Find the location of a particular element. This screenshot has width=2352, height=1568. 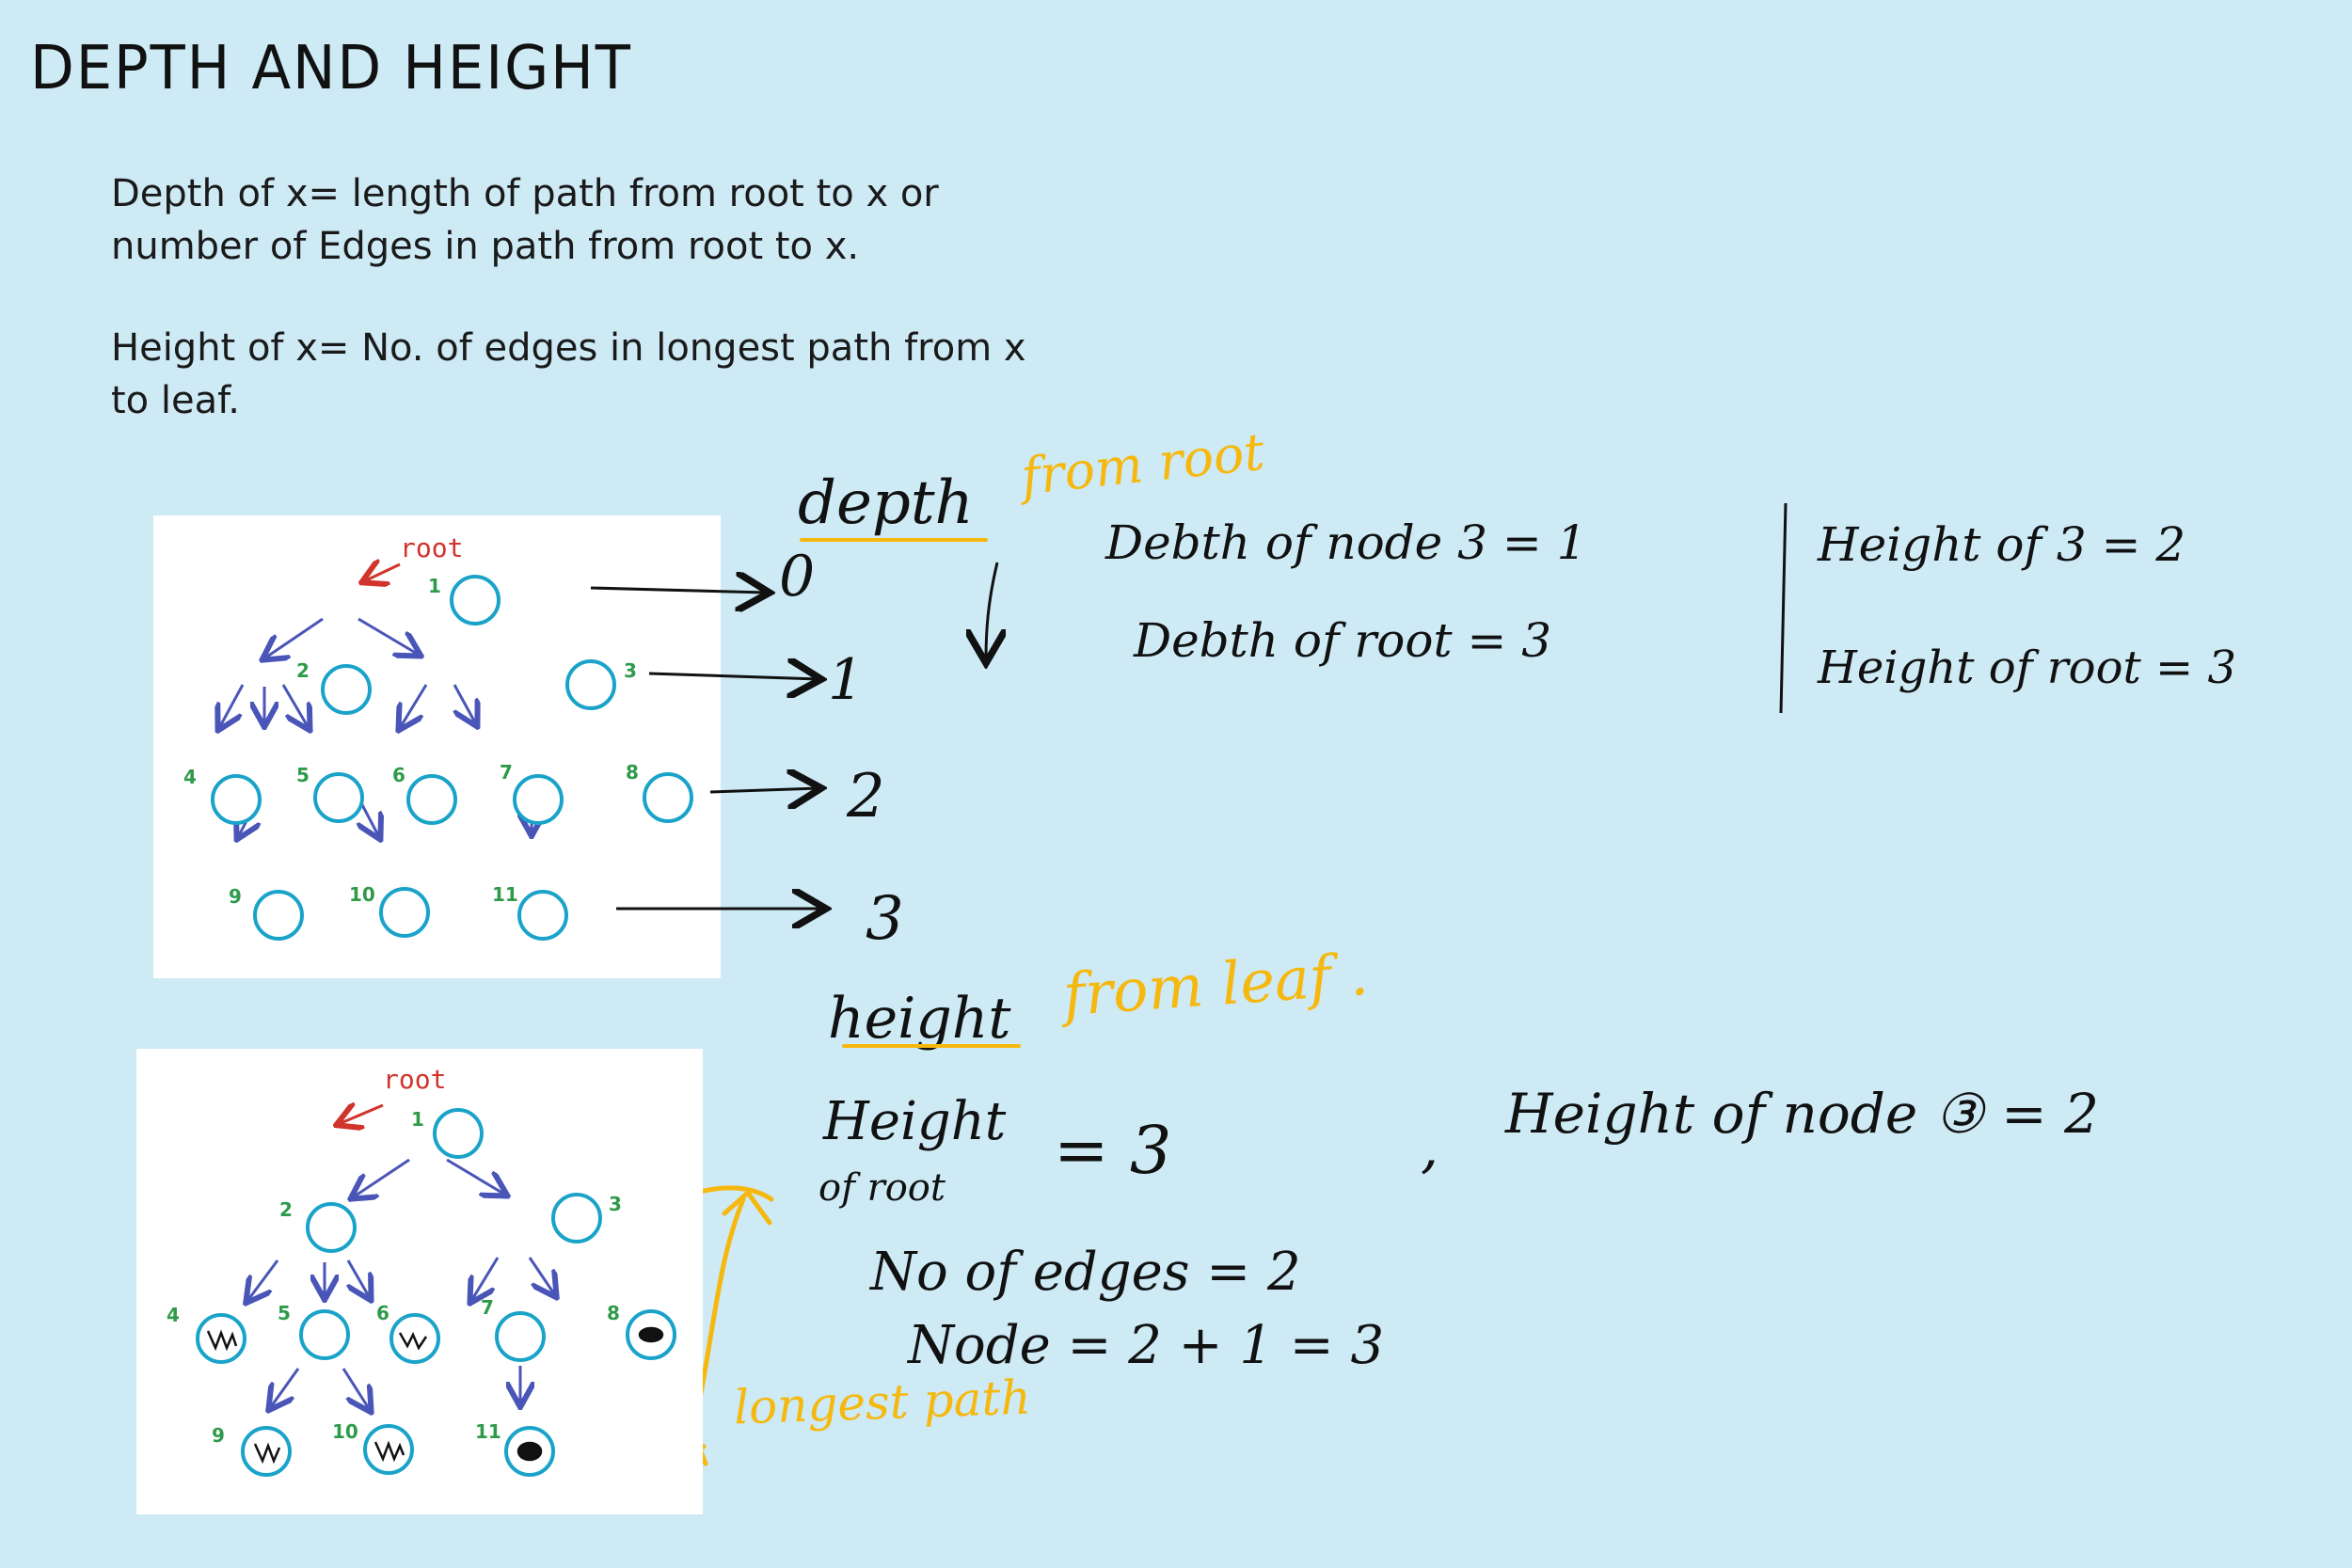

svg-text: 1 is located at coordinates (417, 1119).